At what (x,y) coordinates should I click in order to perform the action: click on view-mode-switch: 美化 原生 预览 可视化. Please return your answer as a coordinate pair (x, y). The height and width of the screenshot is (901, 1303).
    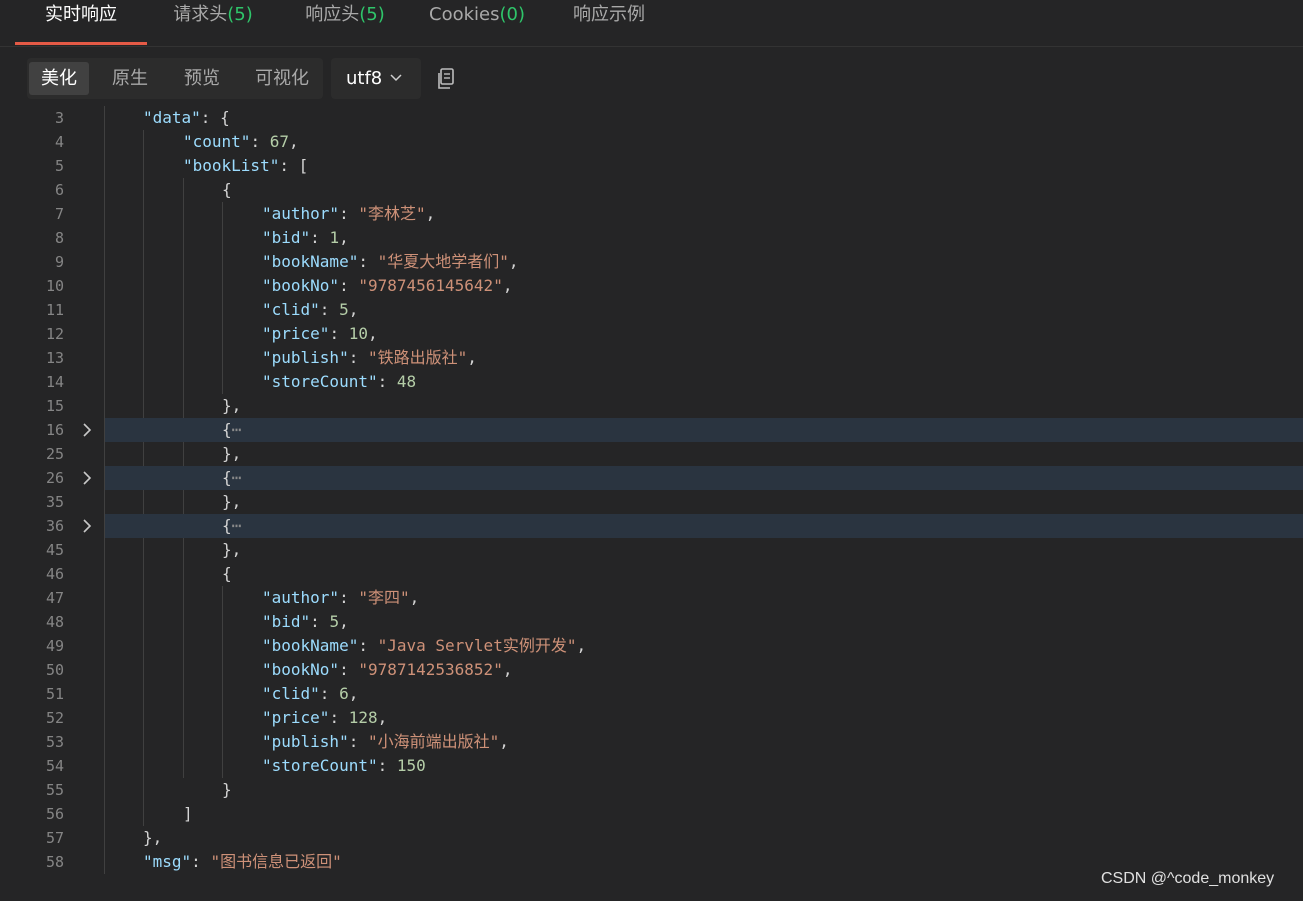
    Looking at the image, I should click on (175, 78).